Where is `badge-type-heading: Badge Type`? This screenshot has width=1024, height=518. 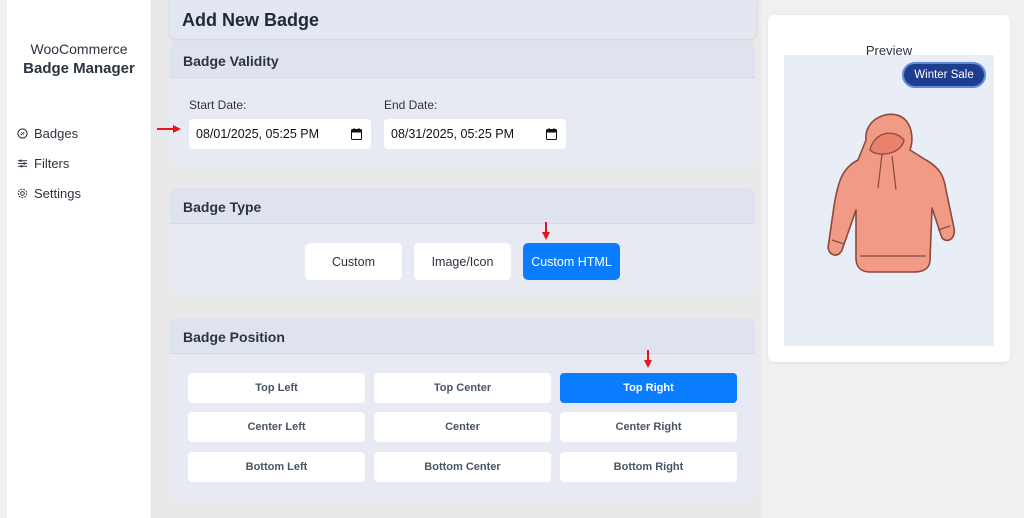 badge-type-heading: Badge Type is located at coordinates (462, 206).